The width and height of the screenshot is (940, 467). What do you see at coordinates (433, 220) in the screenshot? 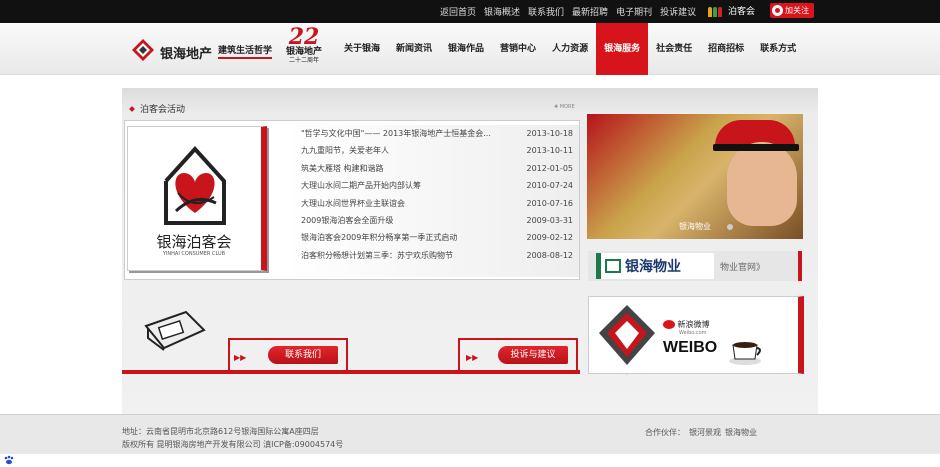
I see `news-item: 2009银海泊客会全面升级 2009-03-31` at bounding box center [433, 220].